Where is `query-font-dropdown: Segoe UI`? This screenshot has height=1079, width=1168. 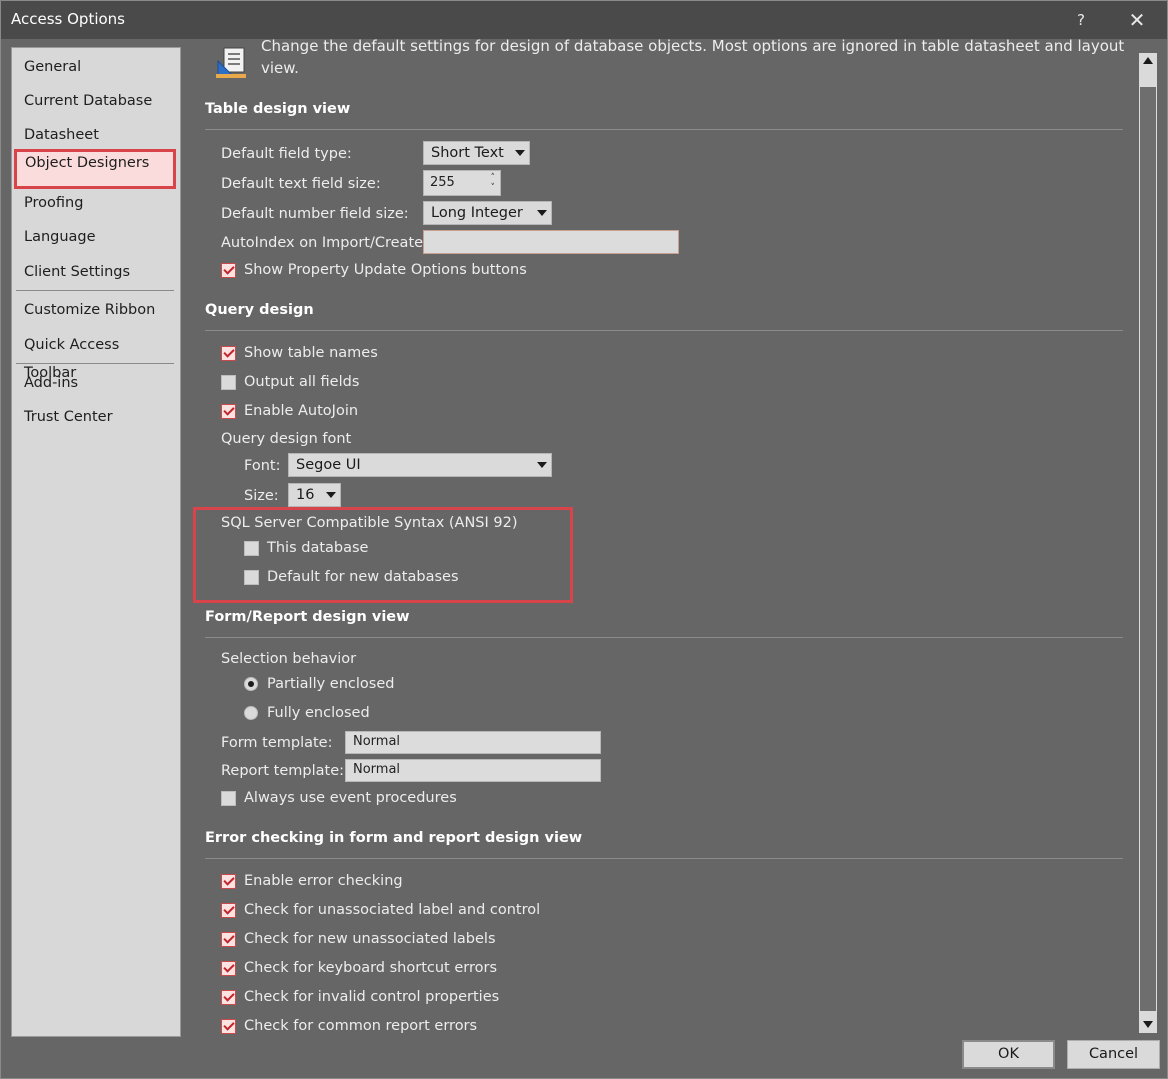
query-font-dropdown: Segoe UI is located at coordinates (420, 465).